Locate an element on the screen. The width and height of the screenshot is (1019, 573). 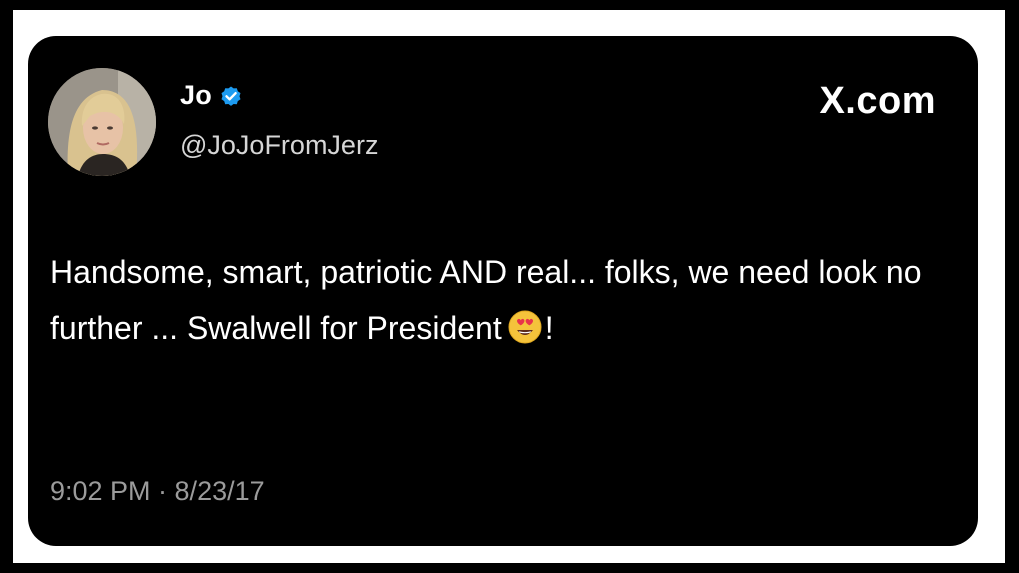
avatar-photo-icon is located at coordinates (102, 122).